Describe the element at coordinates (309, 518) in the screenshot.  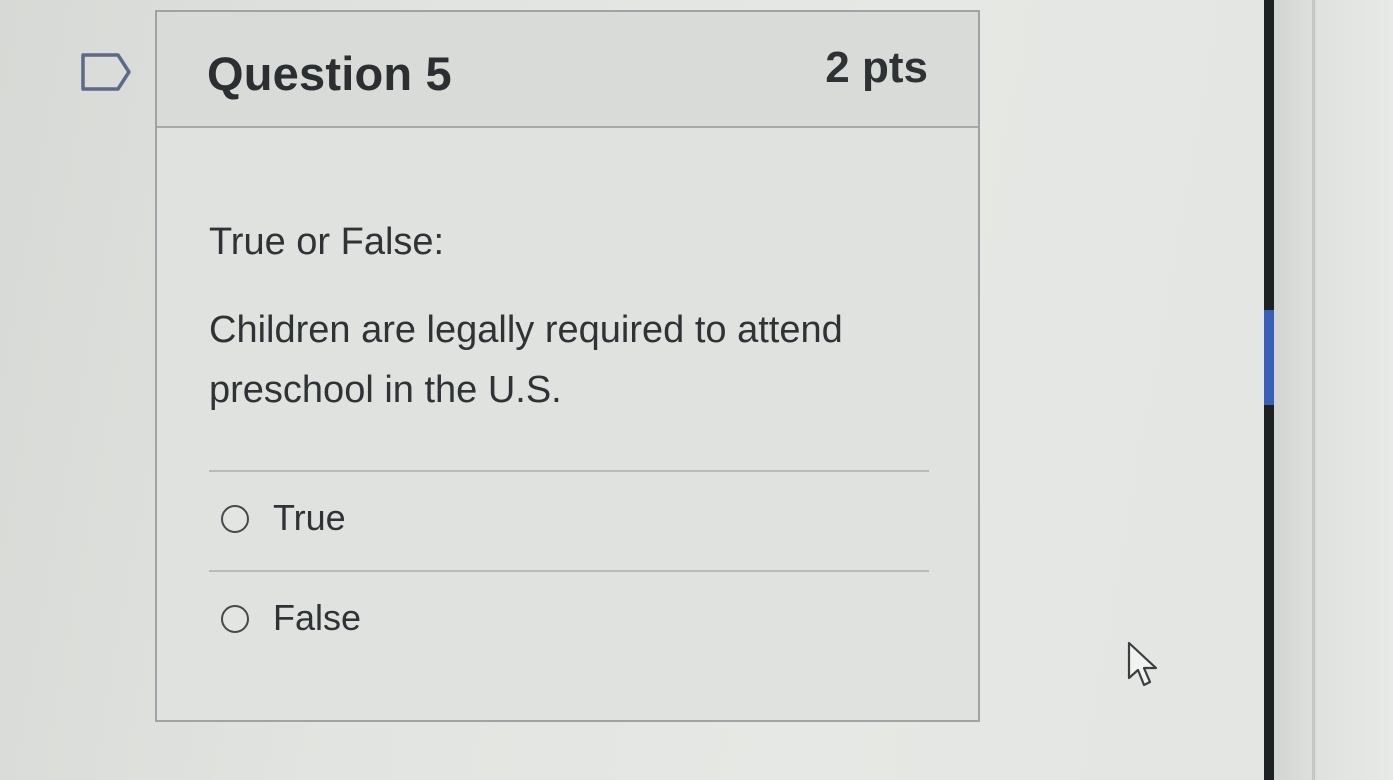
I see `answer-label-true: True` at that location.